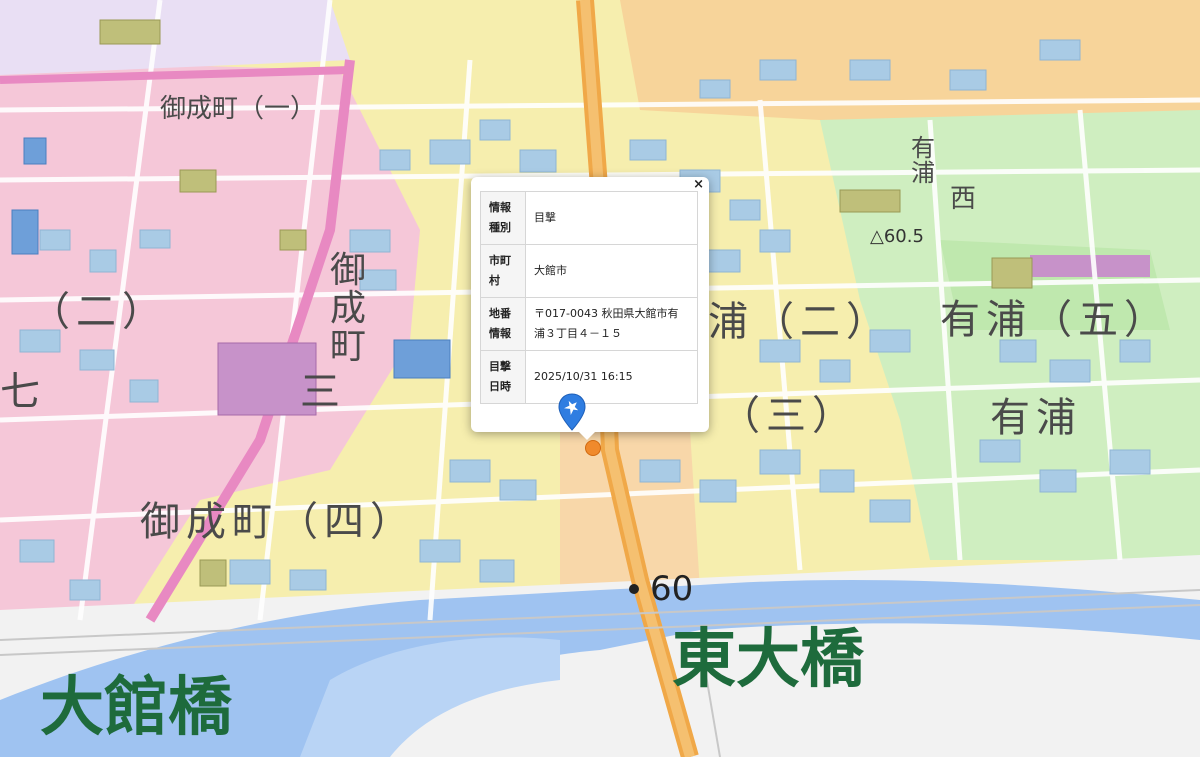  Describe the element at coordinates (800, 322) in the screenshot. I see `map-label-ariura-2: 浦（二）` at that location.